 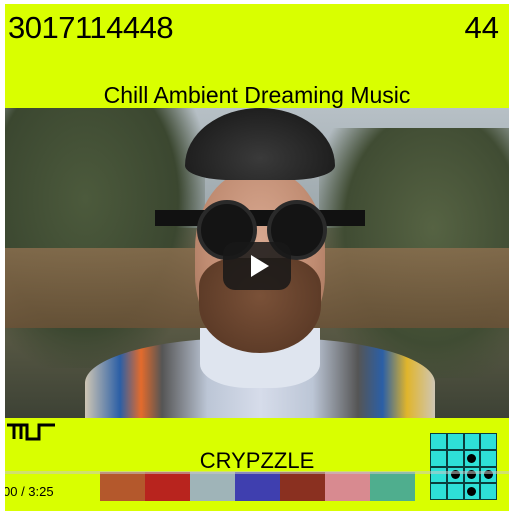 What do you see at coordinates (481, 27) in the screenshot?
I see `right-number: 44` at bounding box center [481, 27].